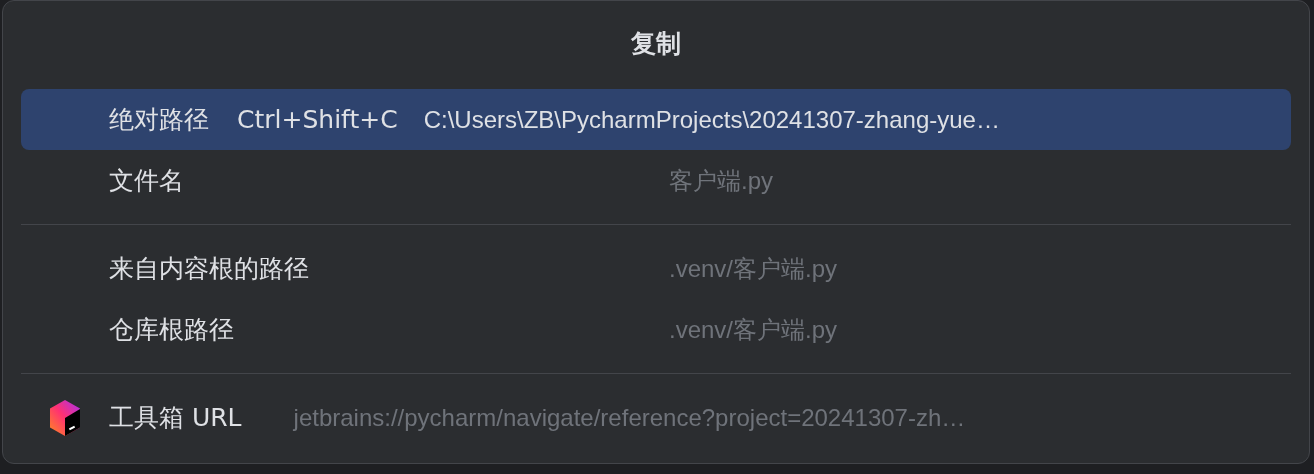  I want to click on path-value: 客户端.py, so click(721, 180).